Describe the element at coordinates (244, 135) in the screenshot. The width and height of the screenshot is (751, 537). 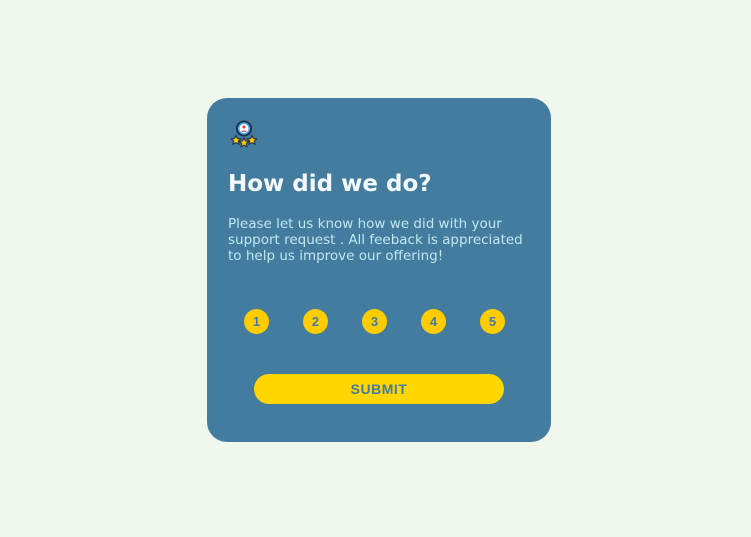
I see `award-badge-icon` at that location.